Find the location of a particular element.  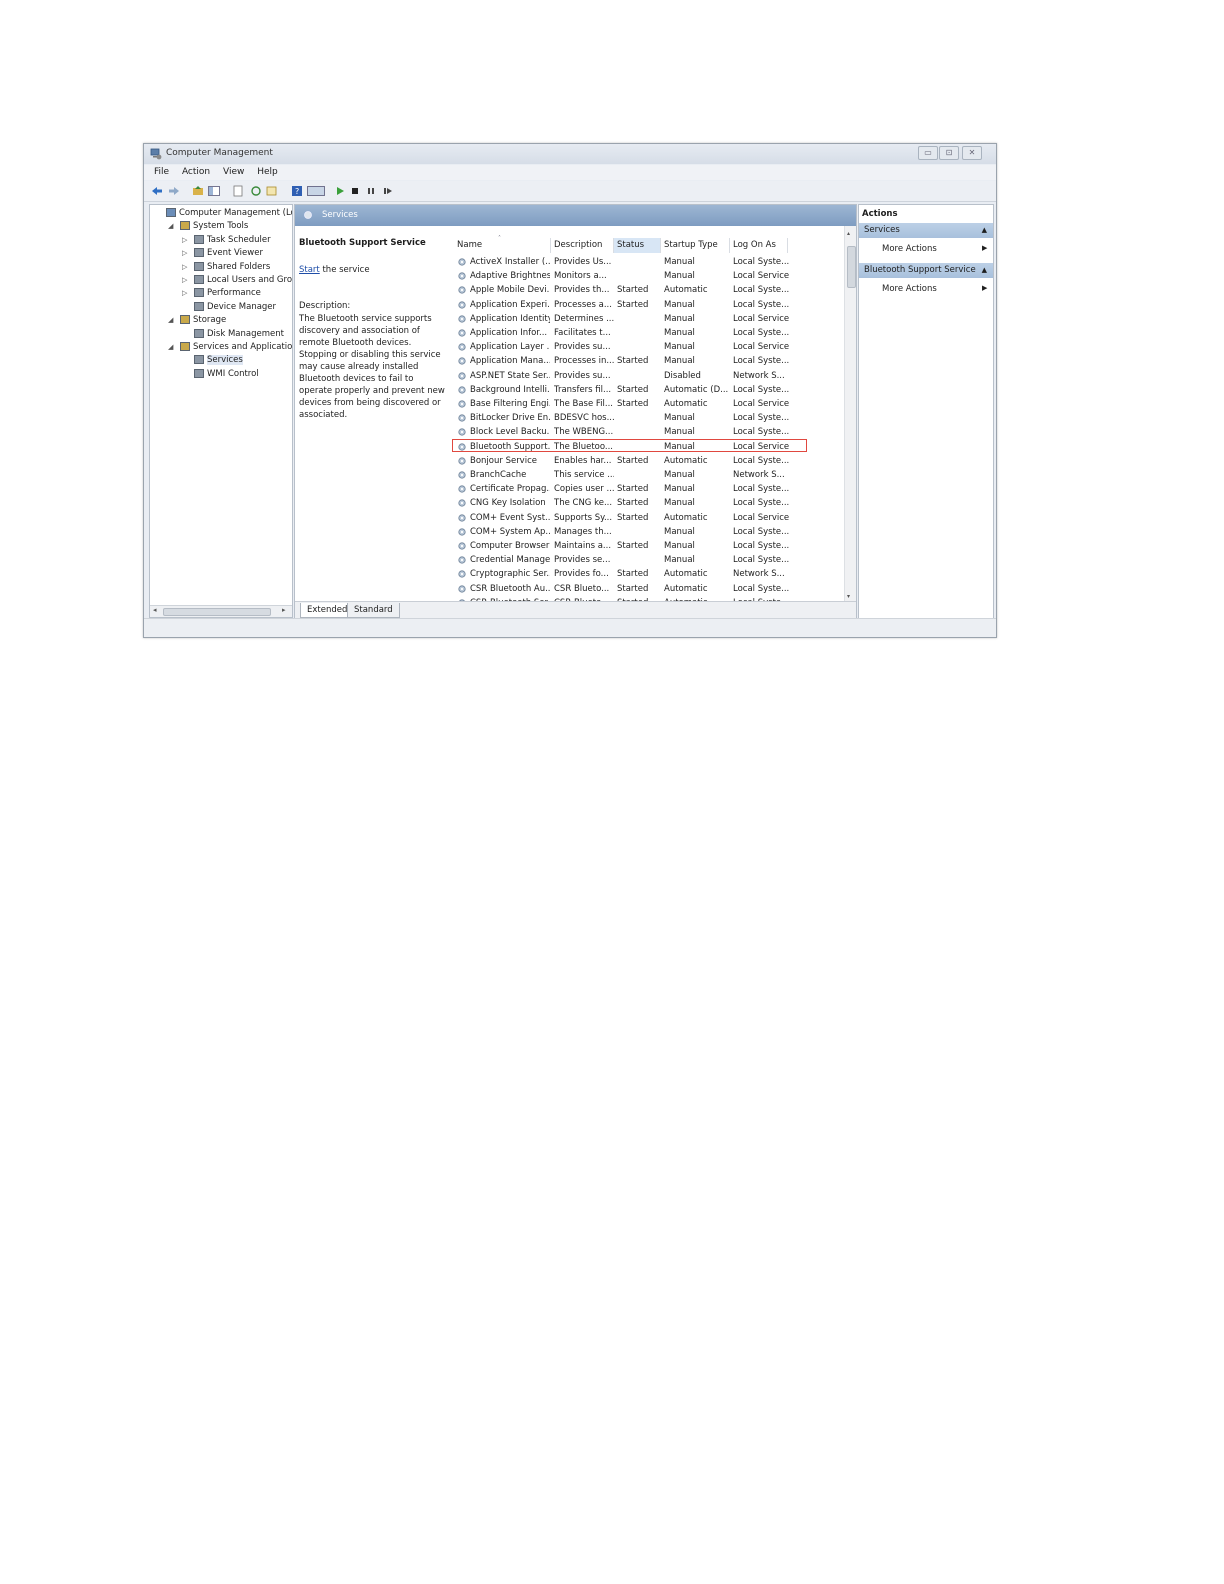

service-status: Started is located at coordinates (633, 389).